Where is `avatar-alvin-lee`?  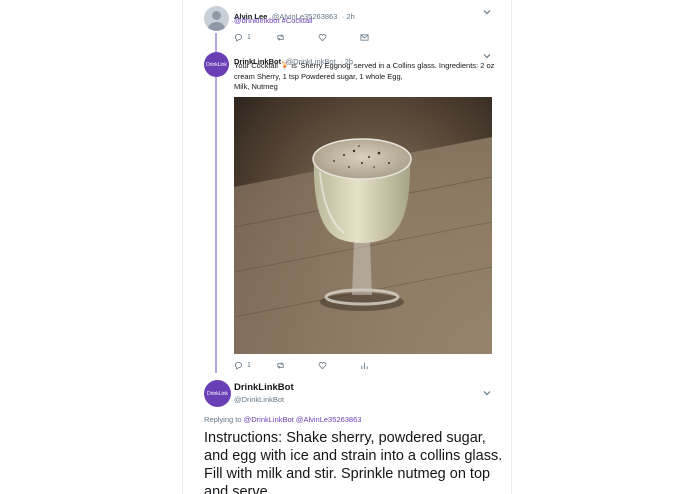 avatar-alvin-lee is located at coordinates (216, 18).